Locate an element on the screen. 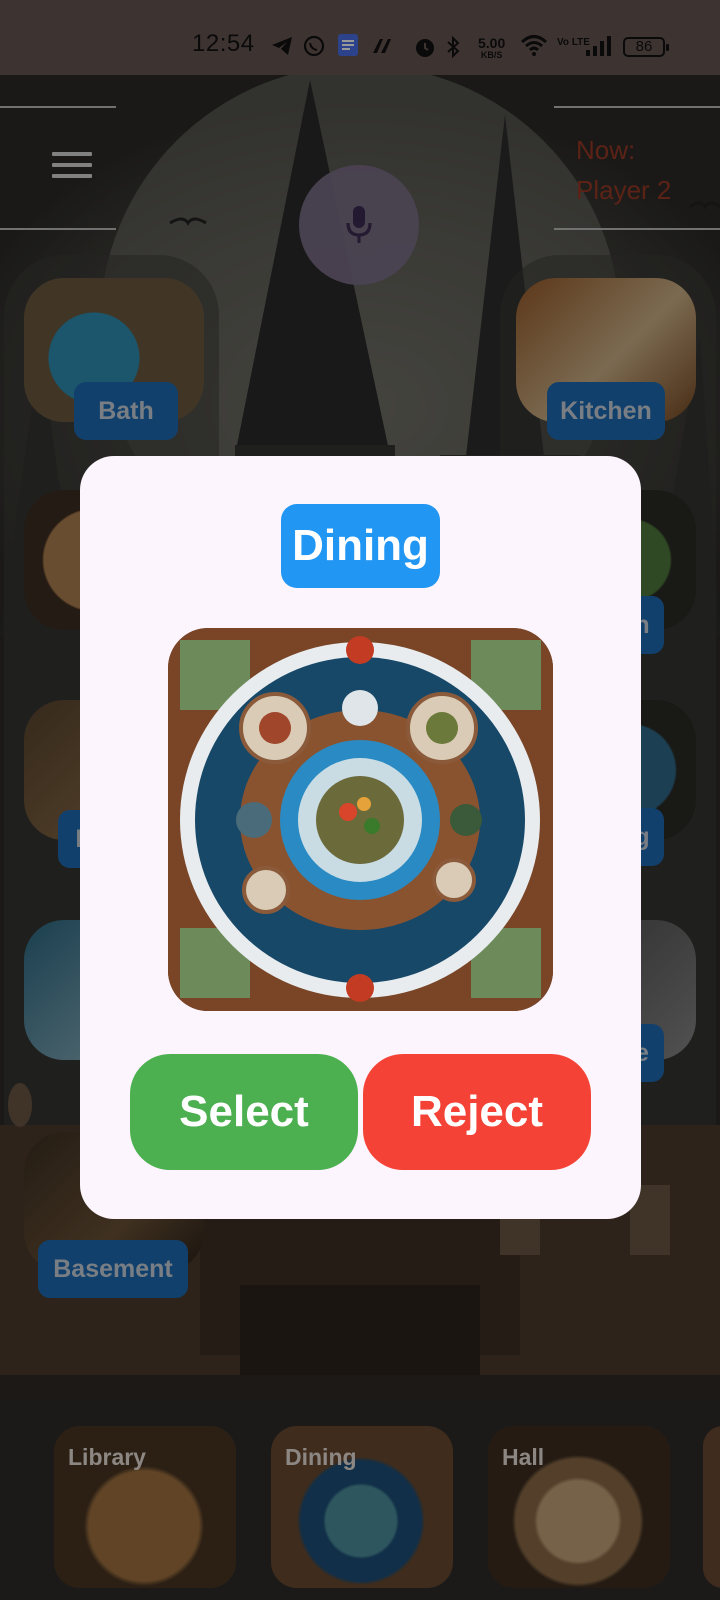 This screenshot has height=1600, width=720. select-button: Select is located at coordinates (244, 1112).